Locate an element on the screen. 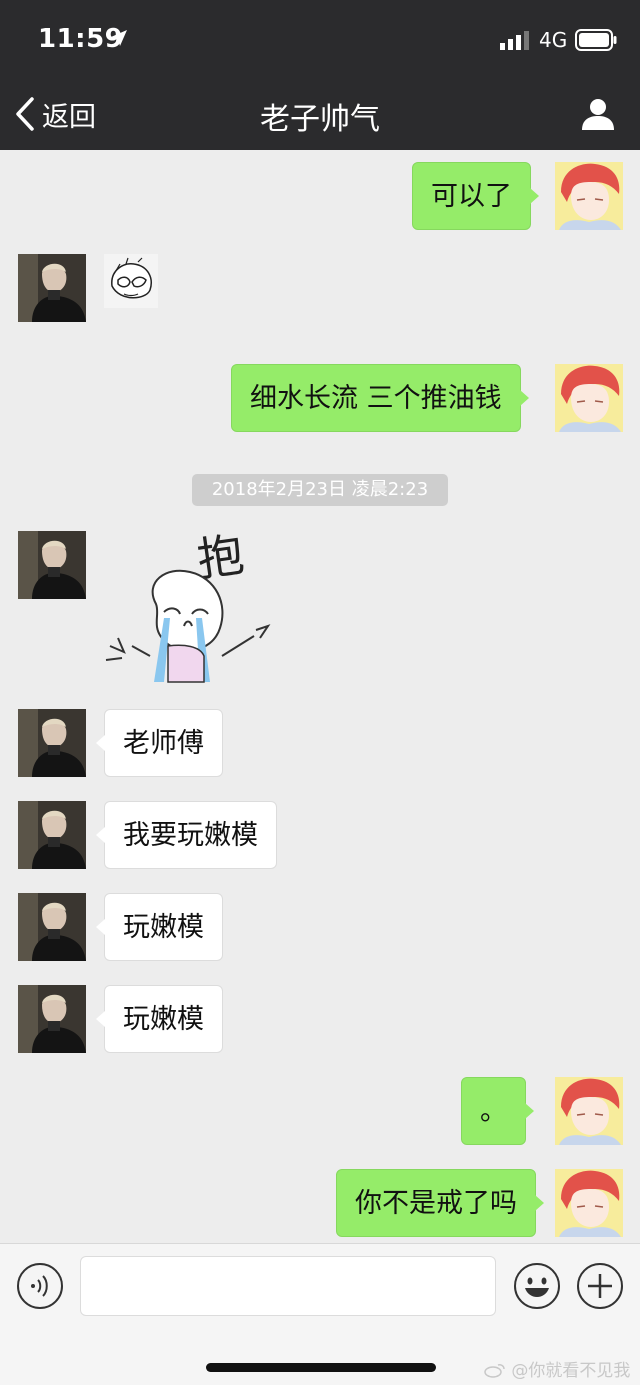 The height and width of the screenshot is (1385, 640). smiley-icon is located at coordinates (537, 1286).